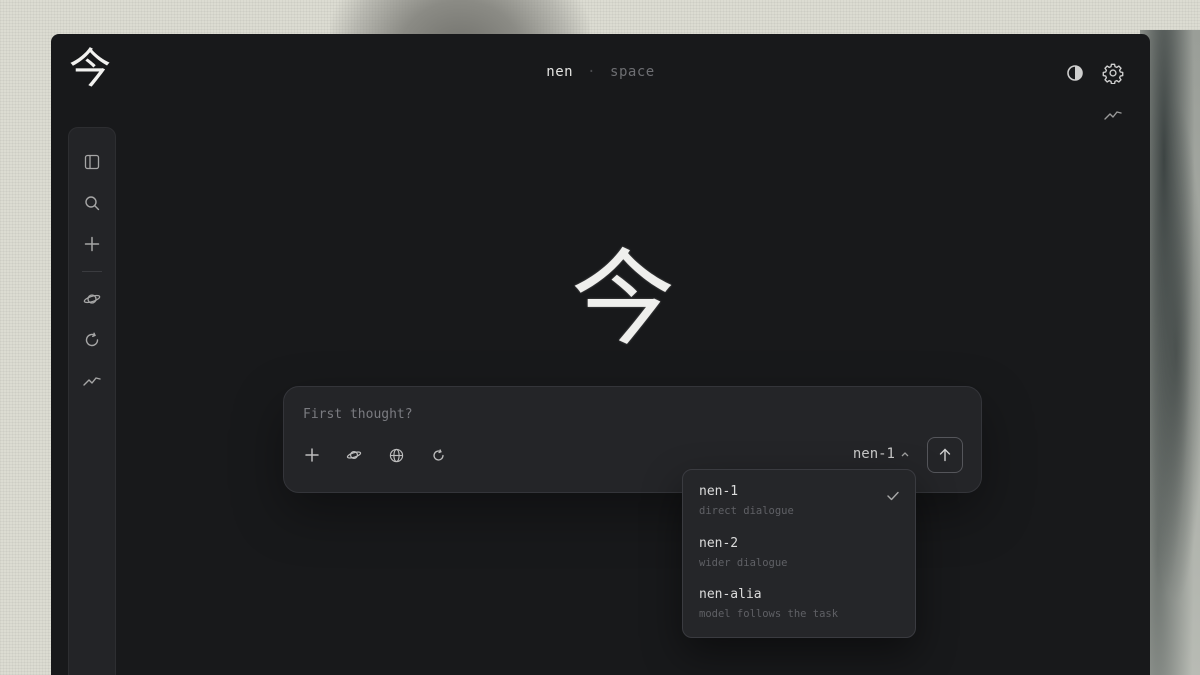 The image size is (1200, 675). Describe the element at coordinates (553, 414) in the screenshot. I see `prompt-input` at that location.